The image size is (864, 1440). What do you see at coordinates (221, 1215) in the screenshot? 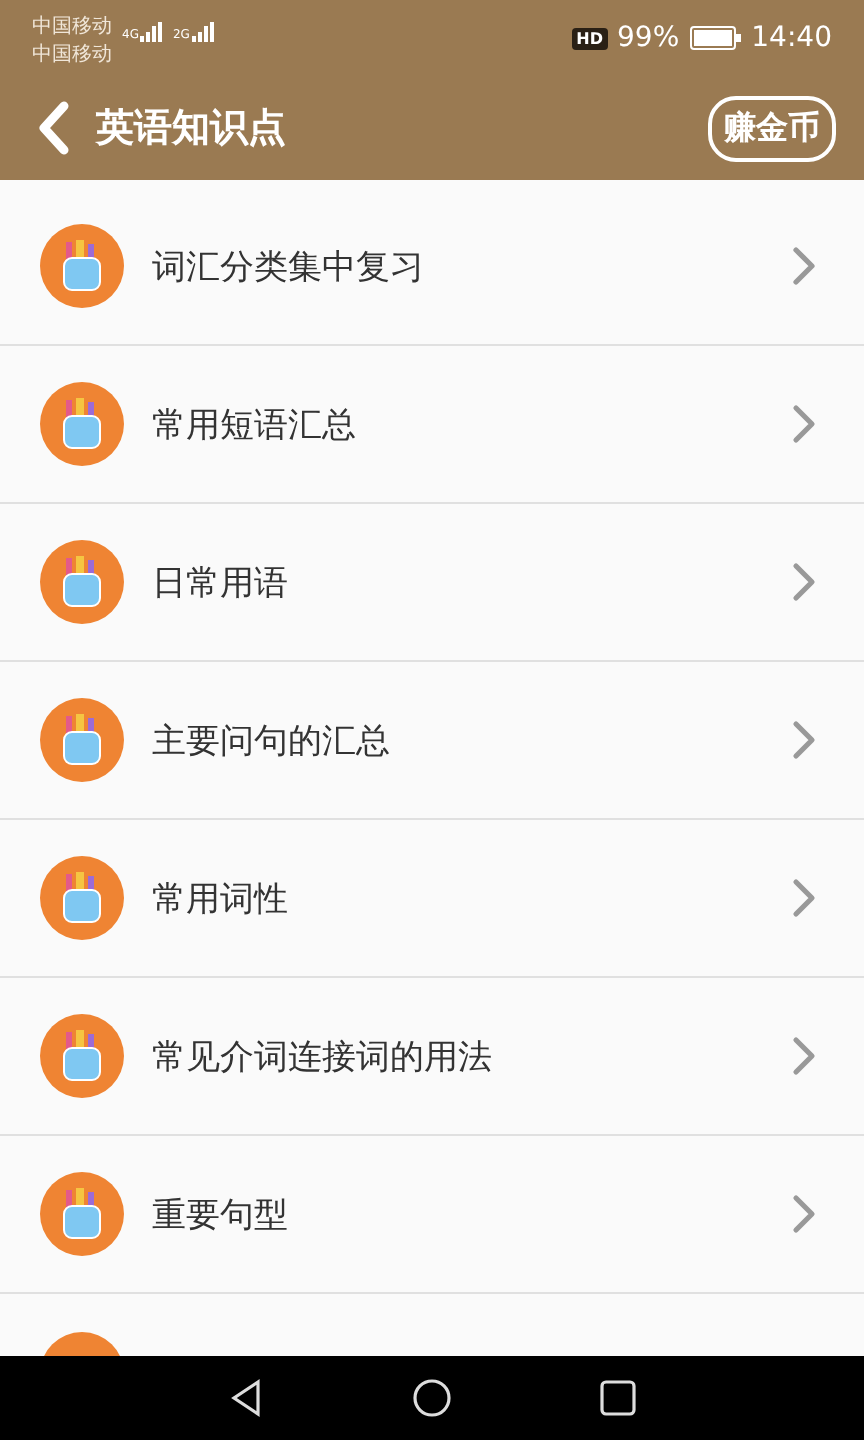
I see `item-label: 重要句型` at bounding box center [221, 1215].